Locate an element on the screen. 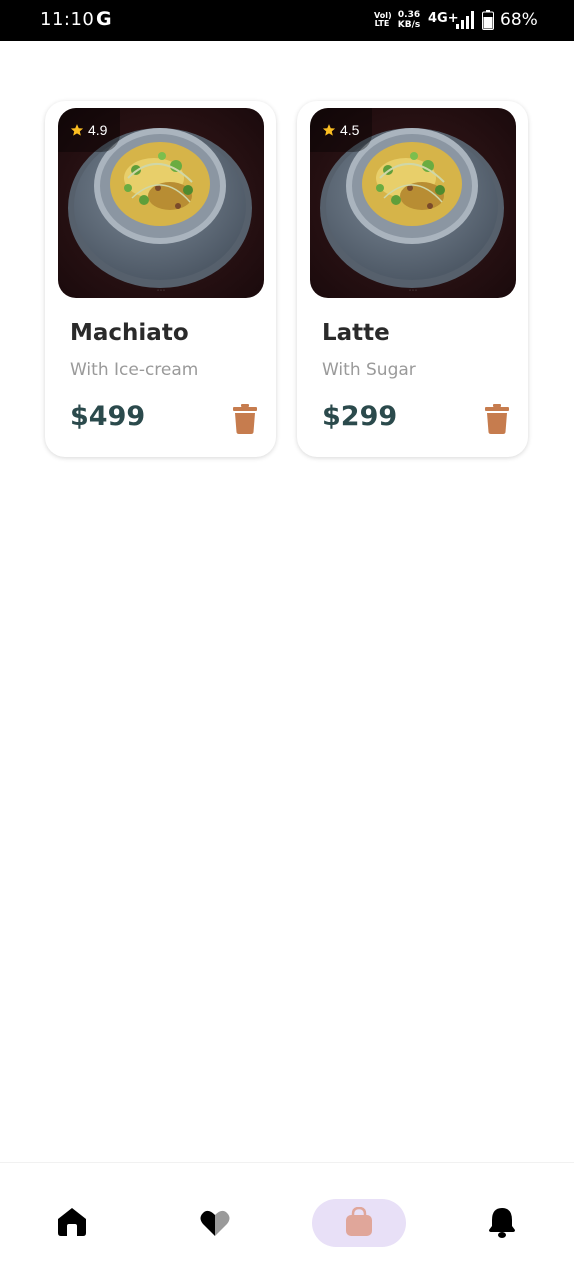 The image size is (574, 1281). network-speed: 0.36 KB/s is located at coordinates (409, 20).